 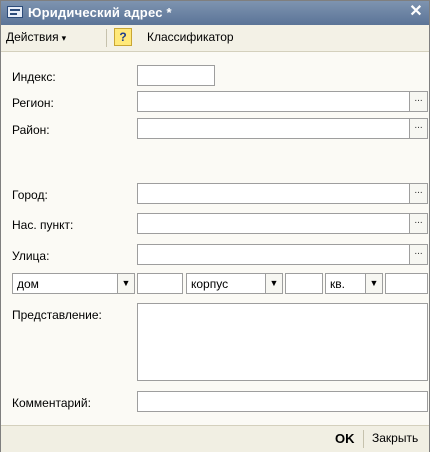 What do you see at coordinates (363, 439) in the screenshot?
I see `footer-divider` at bounding box center [363, 439].